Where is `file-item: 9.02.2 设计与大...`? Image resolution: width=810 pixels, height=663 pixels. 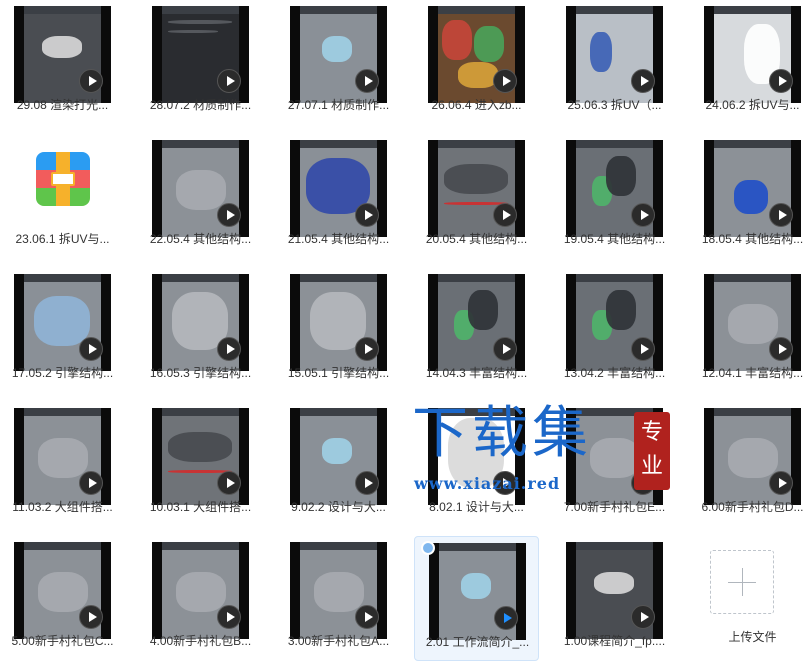 file-item: 9.02.2 设计与大... is located at coordinates (338, 464).